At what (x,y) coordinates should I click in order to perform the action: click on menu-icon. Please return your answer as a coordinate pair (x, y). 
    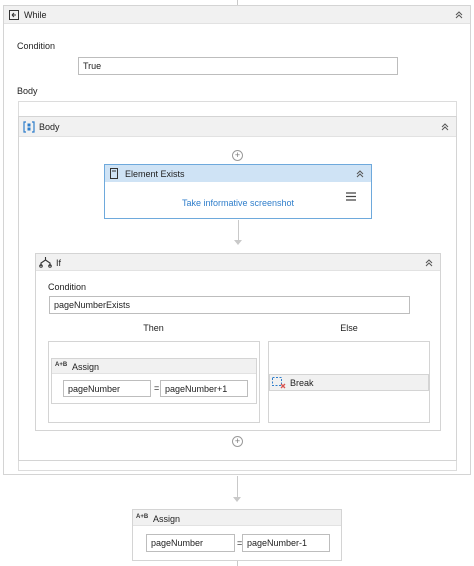
    Looking at the image, I should click on (351, 197).